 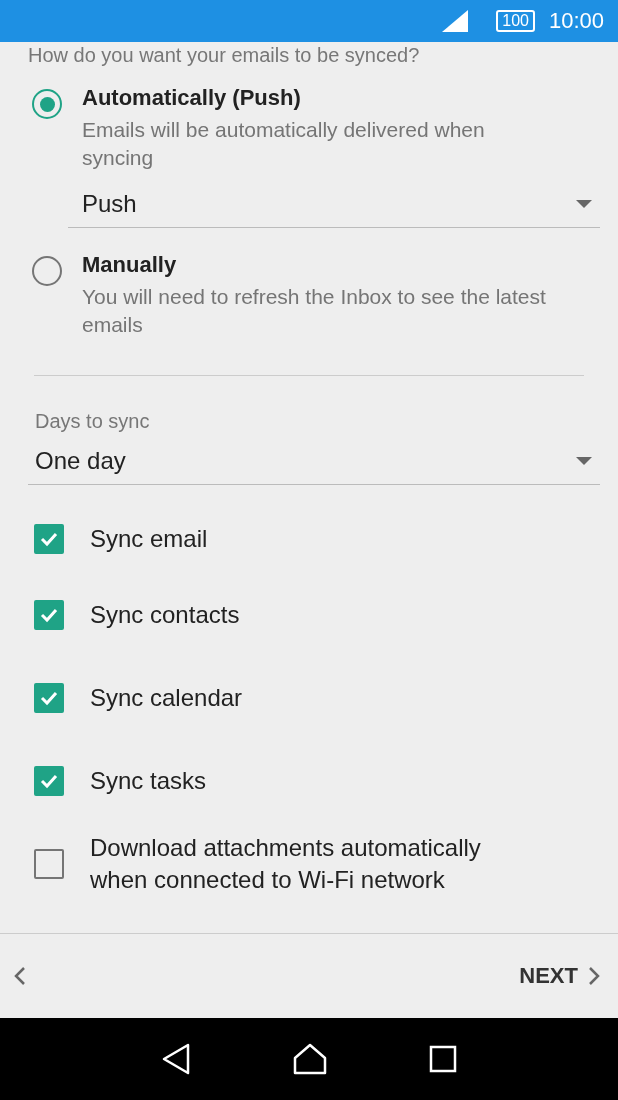 What do you see at coordinates (576, 21) in the screenshot?
I see `clock-time: 10:00` at bounding box center [576, 21].